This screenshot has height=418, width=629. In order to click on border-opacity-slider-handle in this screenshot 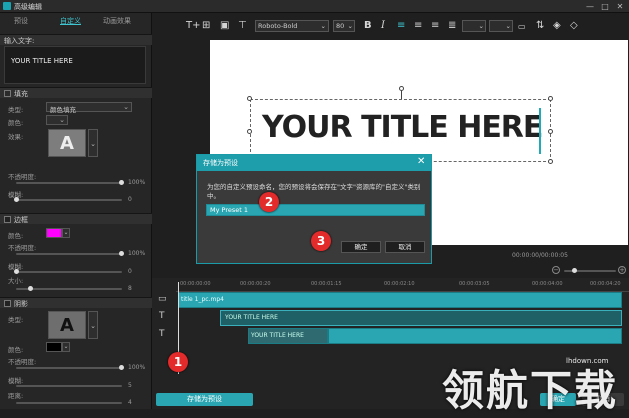, I will do `click(121, 253)`.